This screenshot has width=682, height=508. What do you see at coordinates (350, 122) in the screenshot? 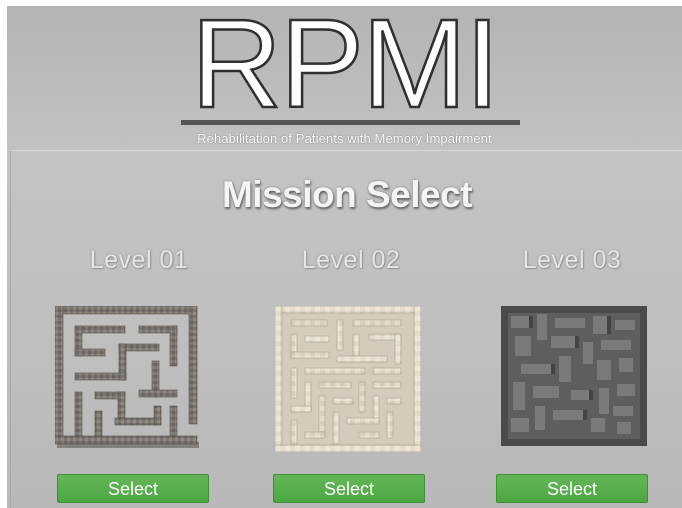
I see `logo-underline` at bounding box center [350, 122].